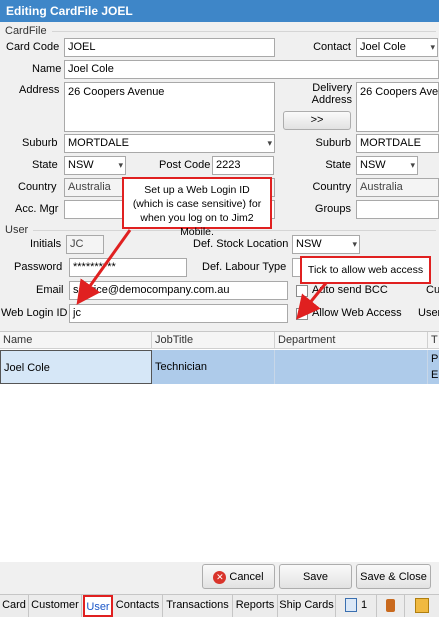  What do you see at coordinates (255, 606) in the screenshot?
I see `tab-reports: Reports` at bounding box center [255, 606].